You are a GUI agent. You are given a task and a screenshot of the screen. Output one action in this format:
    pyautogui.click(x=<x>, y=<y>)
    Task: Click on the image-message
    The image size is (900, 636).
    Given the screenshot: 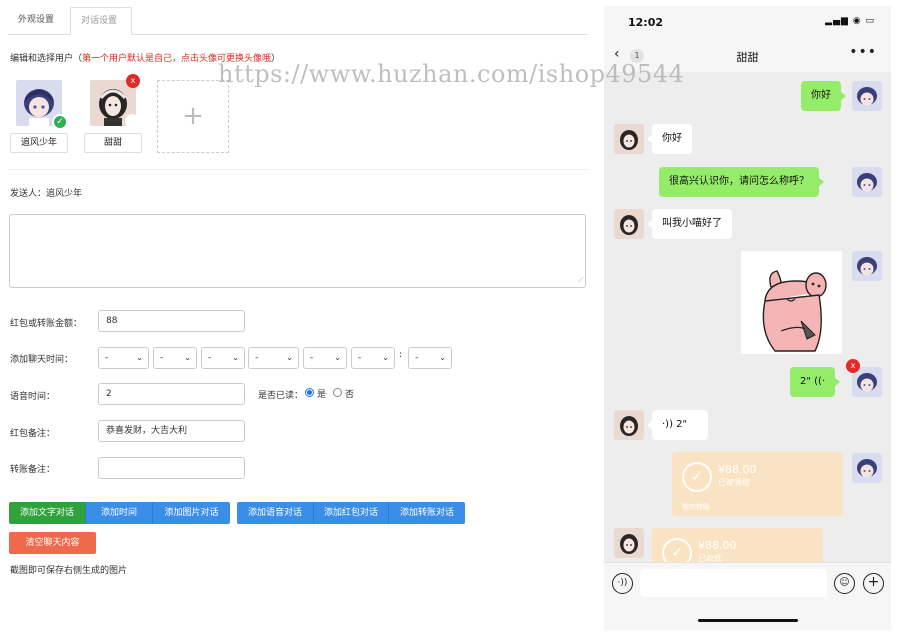 What is the action you would take?
    pyautogui.click(x=791, y=302)
    